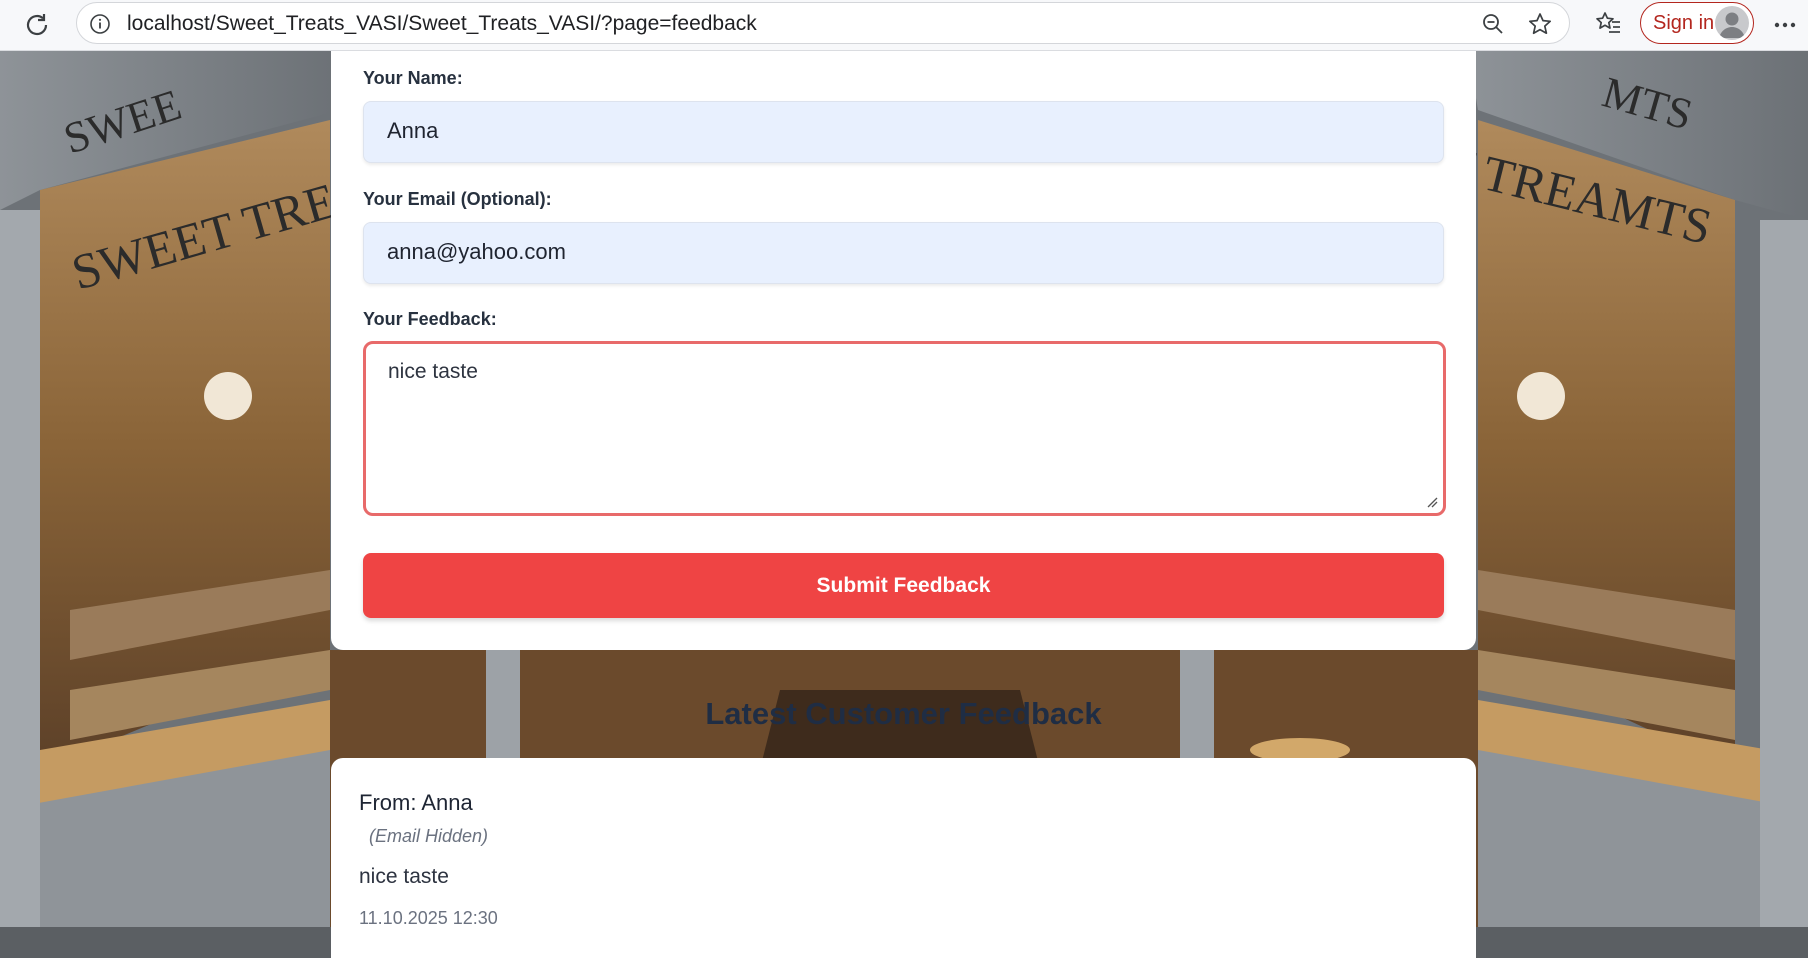  What do you see at coordinates (37, 25) in the screenshot?
I see `reload-icon` at bounding box center [37, 25].